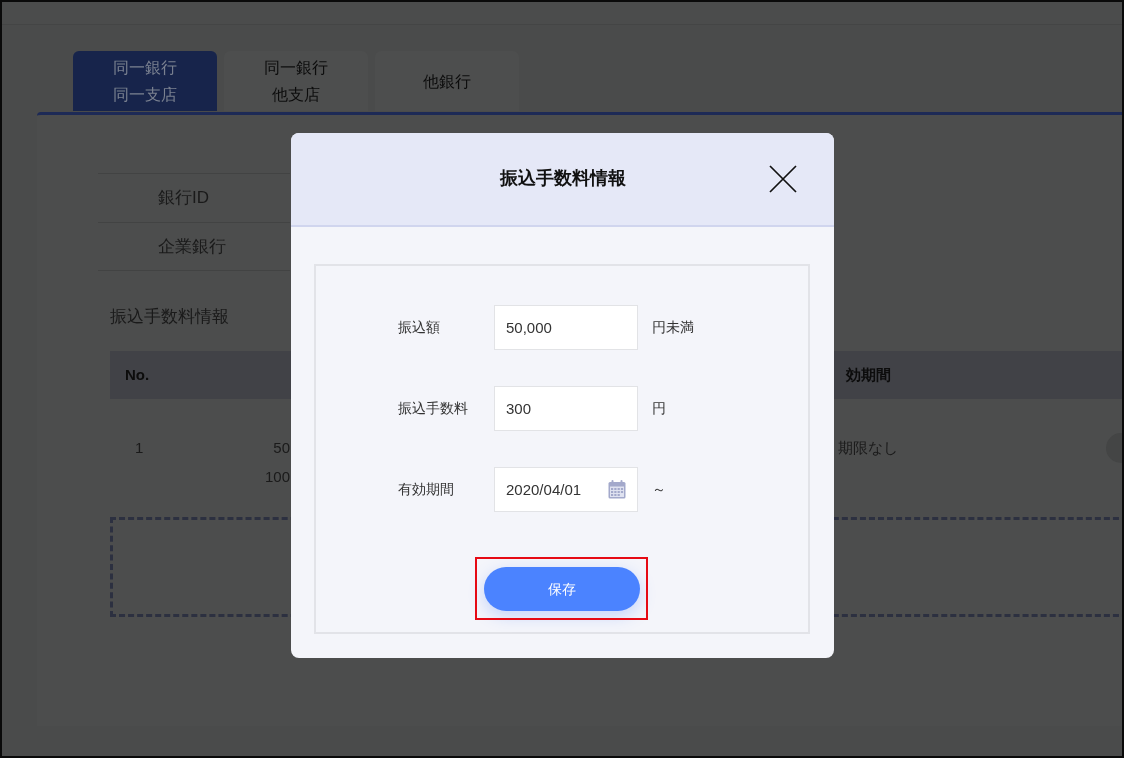 The width and height of the screenshot is (1124, 758). What do you see at coordinates (433, 408) in the screenshot?
I see `field-label: 振込手数料` at bounding box center [433, 408].